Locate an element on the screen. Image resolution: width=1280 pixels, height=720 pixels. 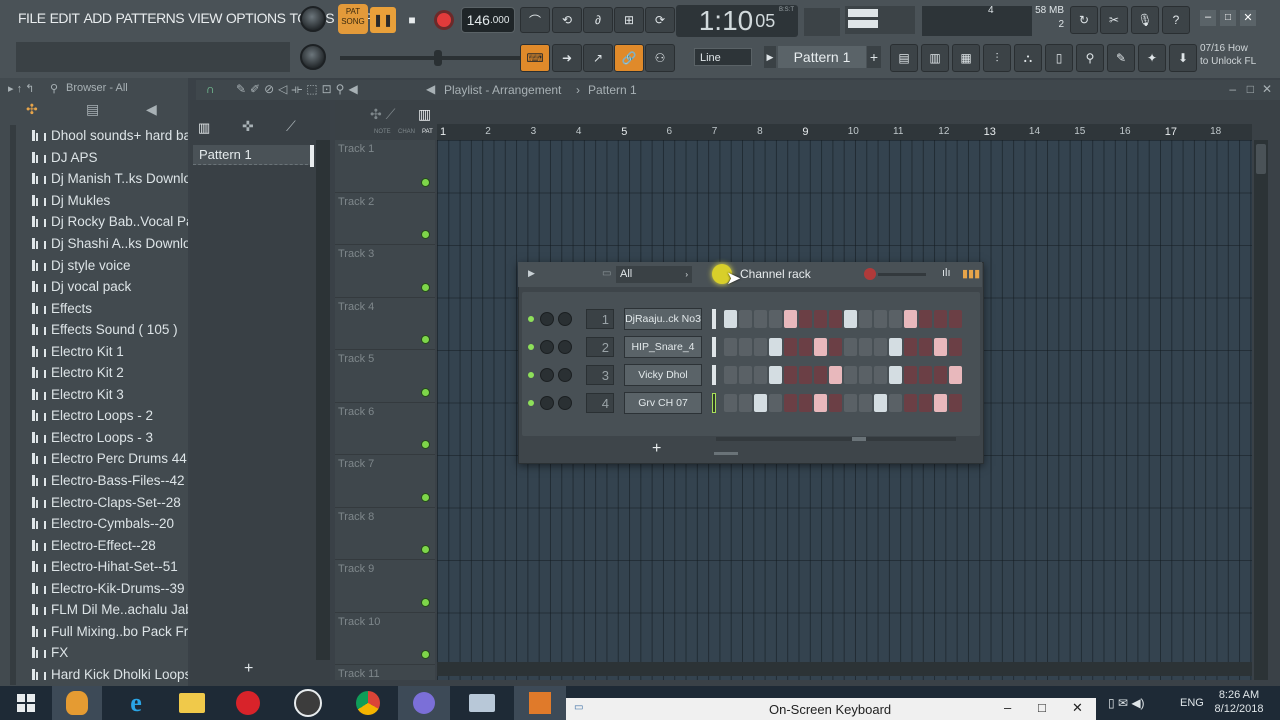
osk-close-icon: ✕ is located at coordinates (1077, 708).